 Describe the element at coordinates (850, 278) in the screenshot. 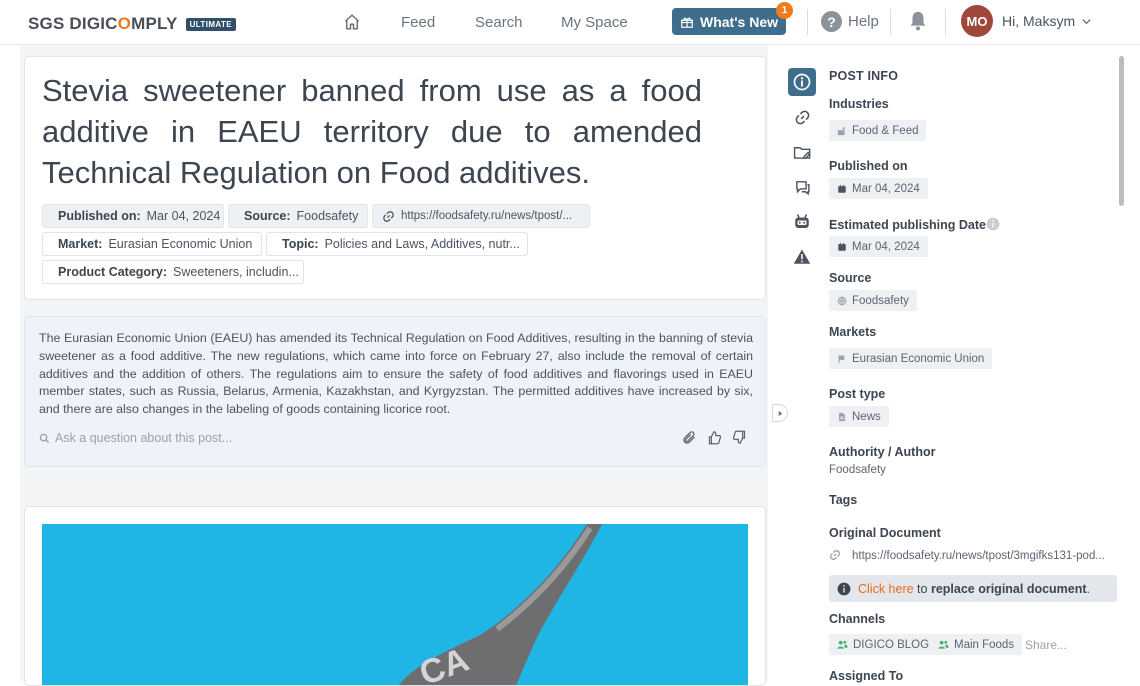

I see `source-label: Source` at that location.